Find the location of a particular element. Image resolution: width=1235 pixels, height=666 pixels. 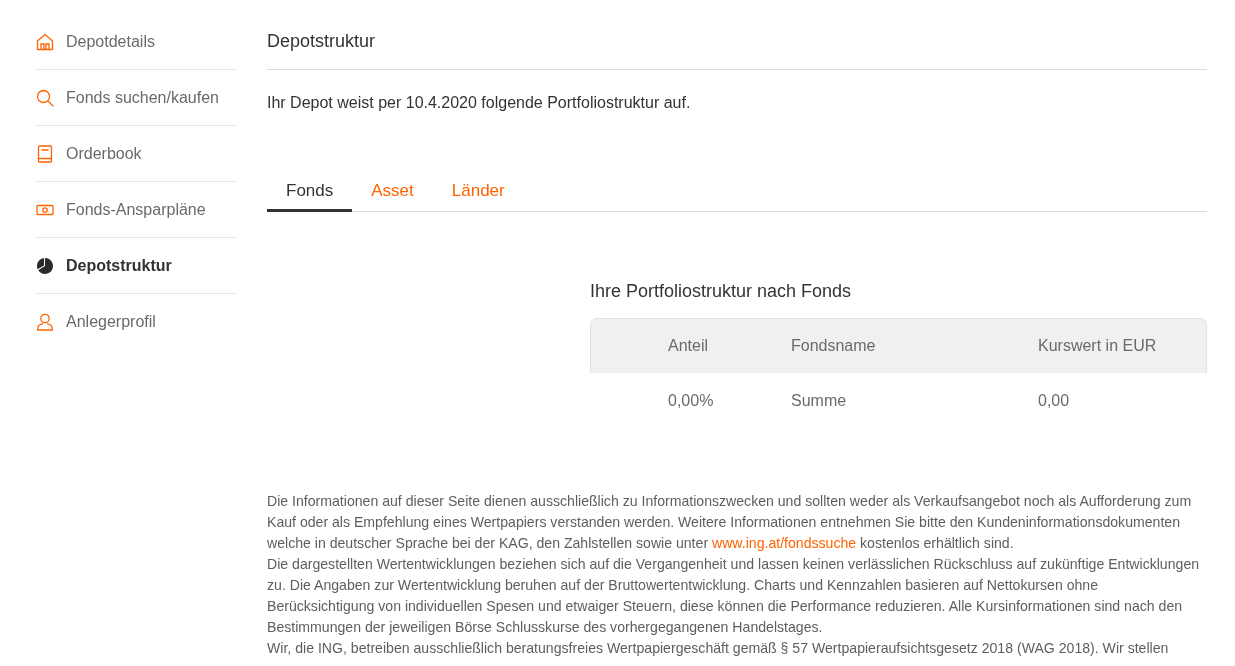

fund-search-link: www.ing.at/fondssuche is located at coordinates (784, 543).